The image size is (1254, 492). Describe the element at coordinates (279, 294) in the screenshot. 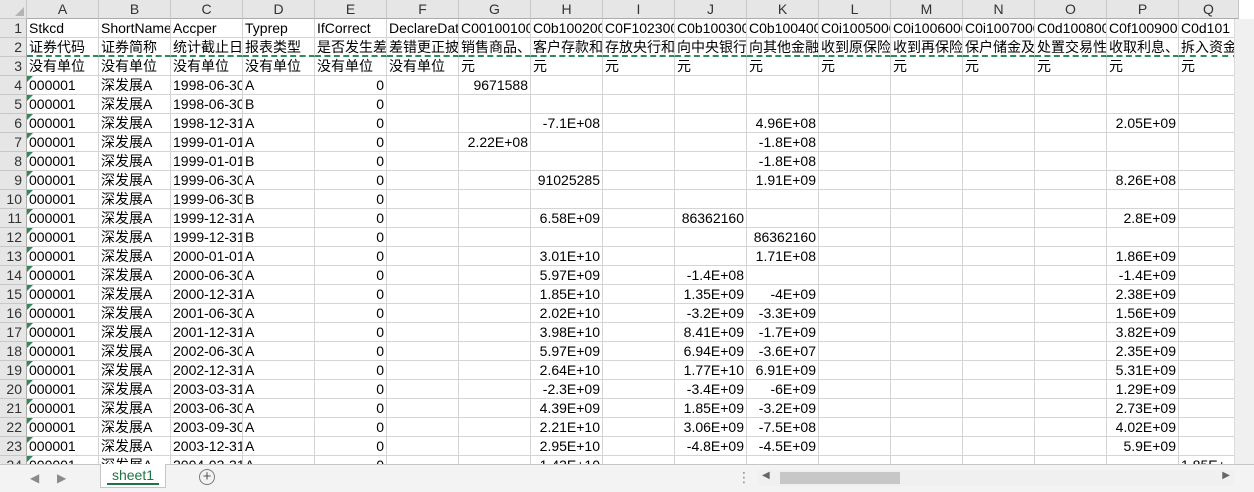

I see `cell-d15: A` at that location.